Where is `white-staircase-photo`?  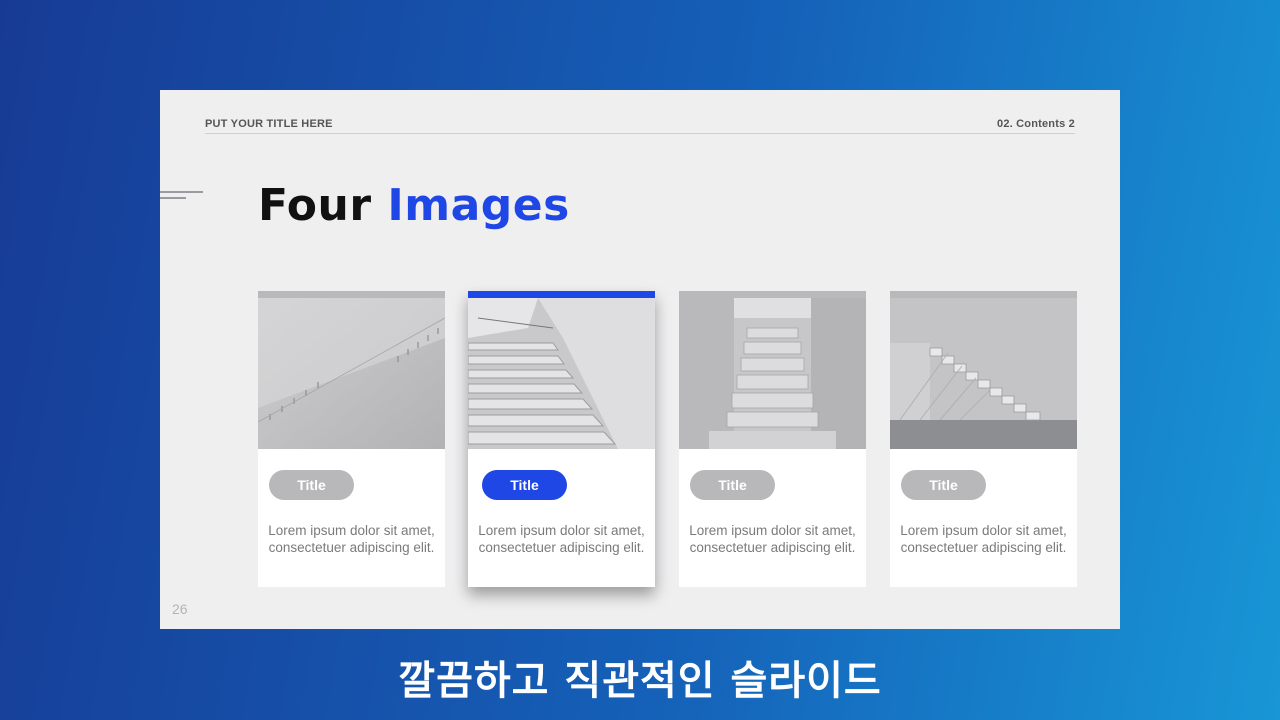
white-staircase-photo is located at coordinates (561, 373).